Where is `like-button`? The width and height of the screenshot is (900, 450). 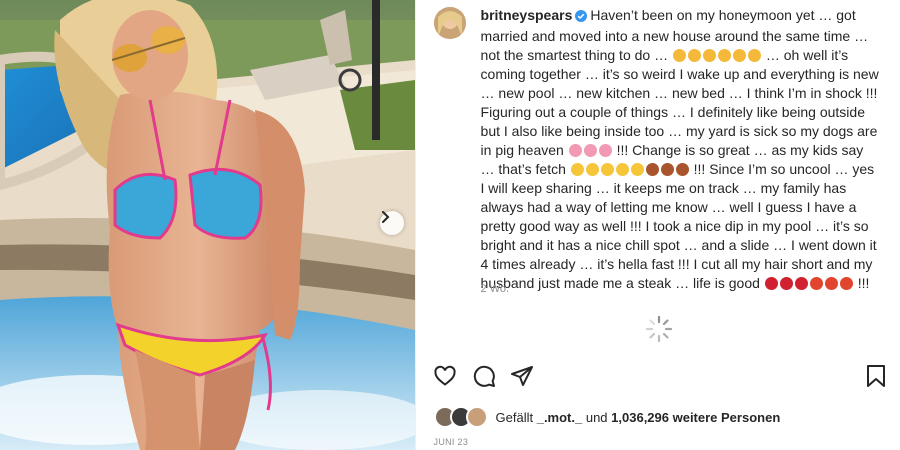 like-button is located at coordinates (445, 378).